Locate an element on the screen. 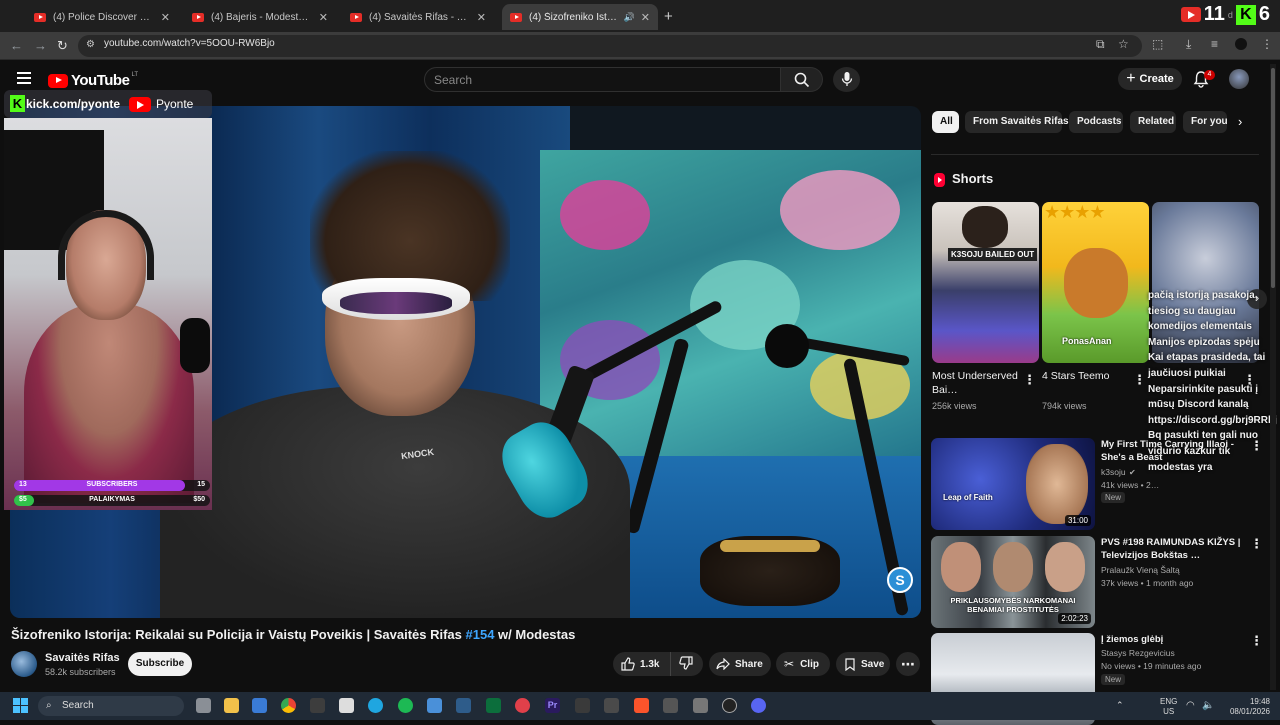 This screenshot has height=725, width=1280. share-button: Share is located at coordinates (740, 664).